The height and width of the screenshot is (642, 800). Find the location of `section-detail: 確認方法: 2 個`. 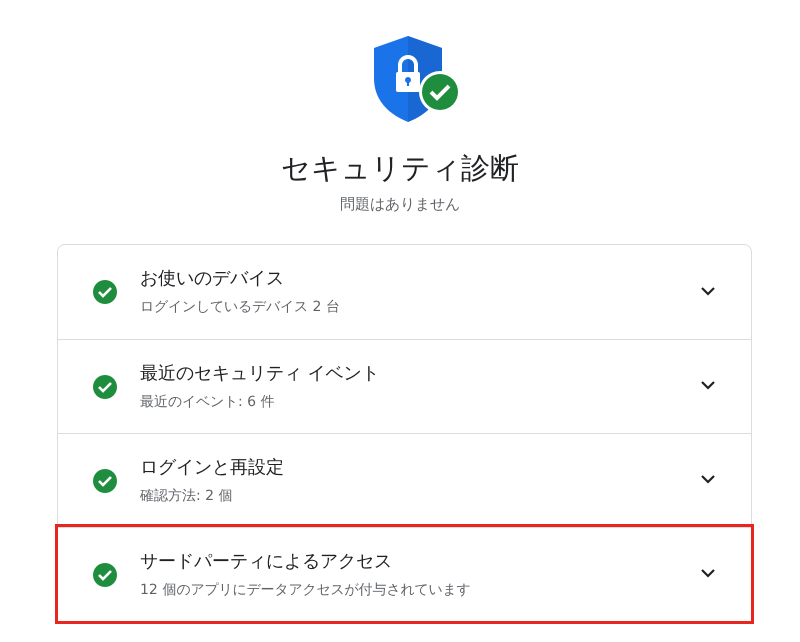

section-detail: 確認方法: 2 個 is located at coordinates (187, 496).